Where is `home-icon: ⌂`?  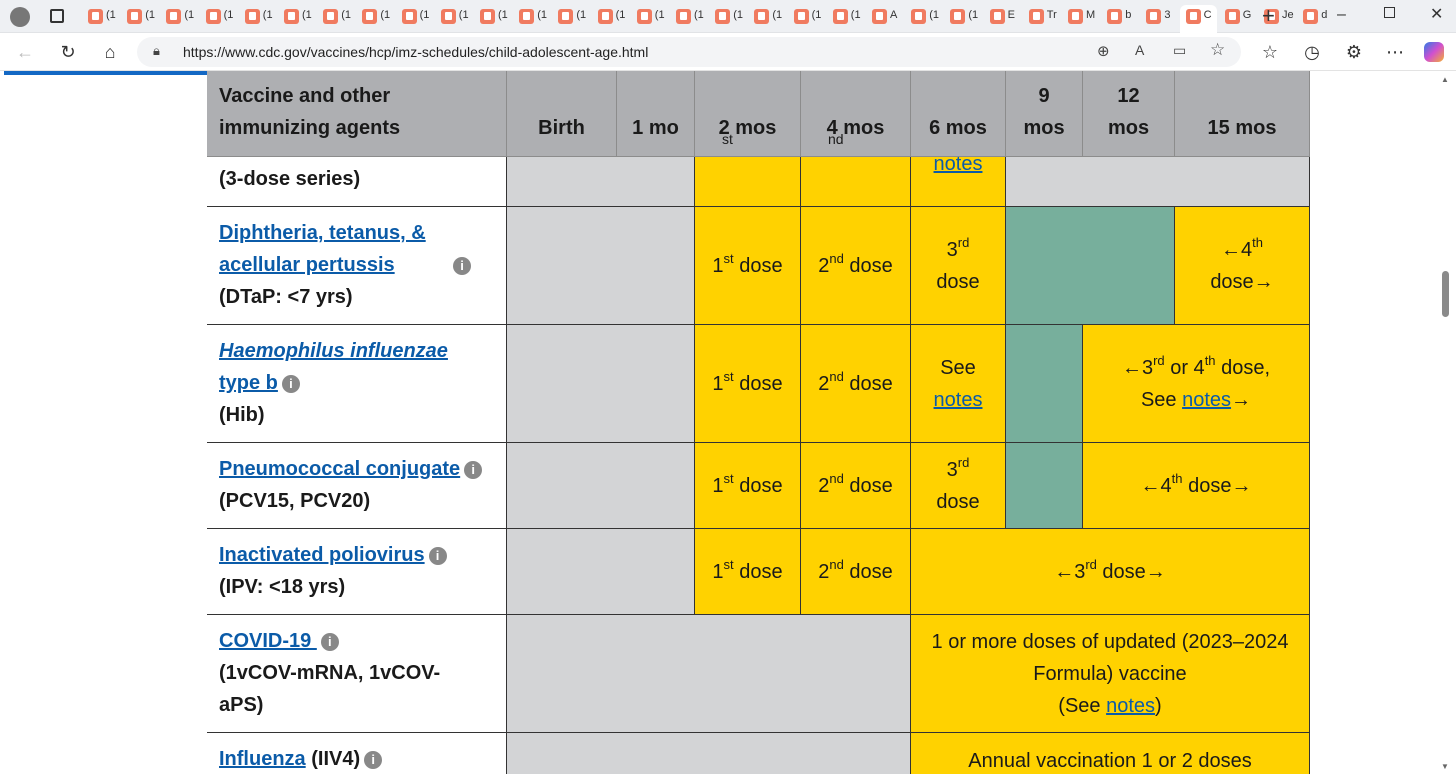 home-icon: ⌂ is located at coordinates (110, 52).